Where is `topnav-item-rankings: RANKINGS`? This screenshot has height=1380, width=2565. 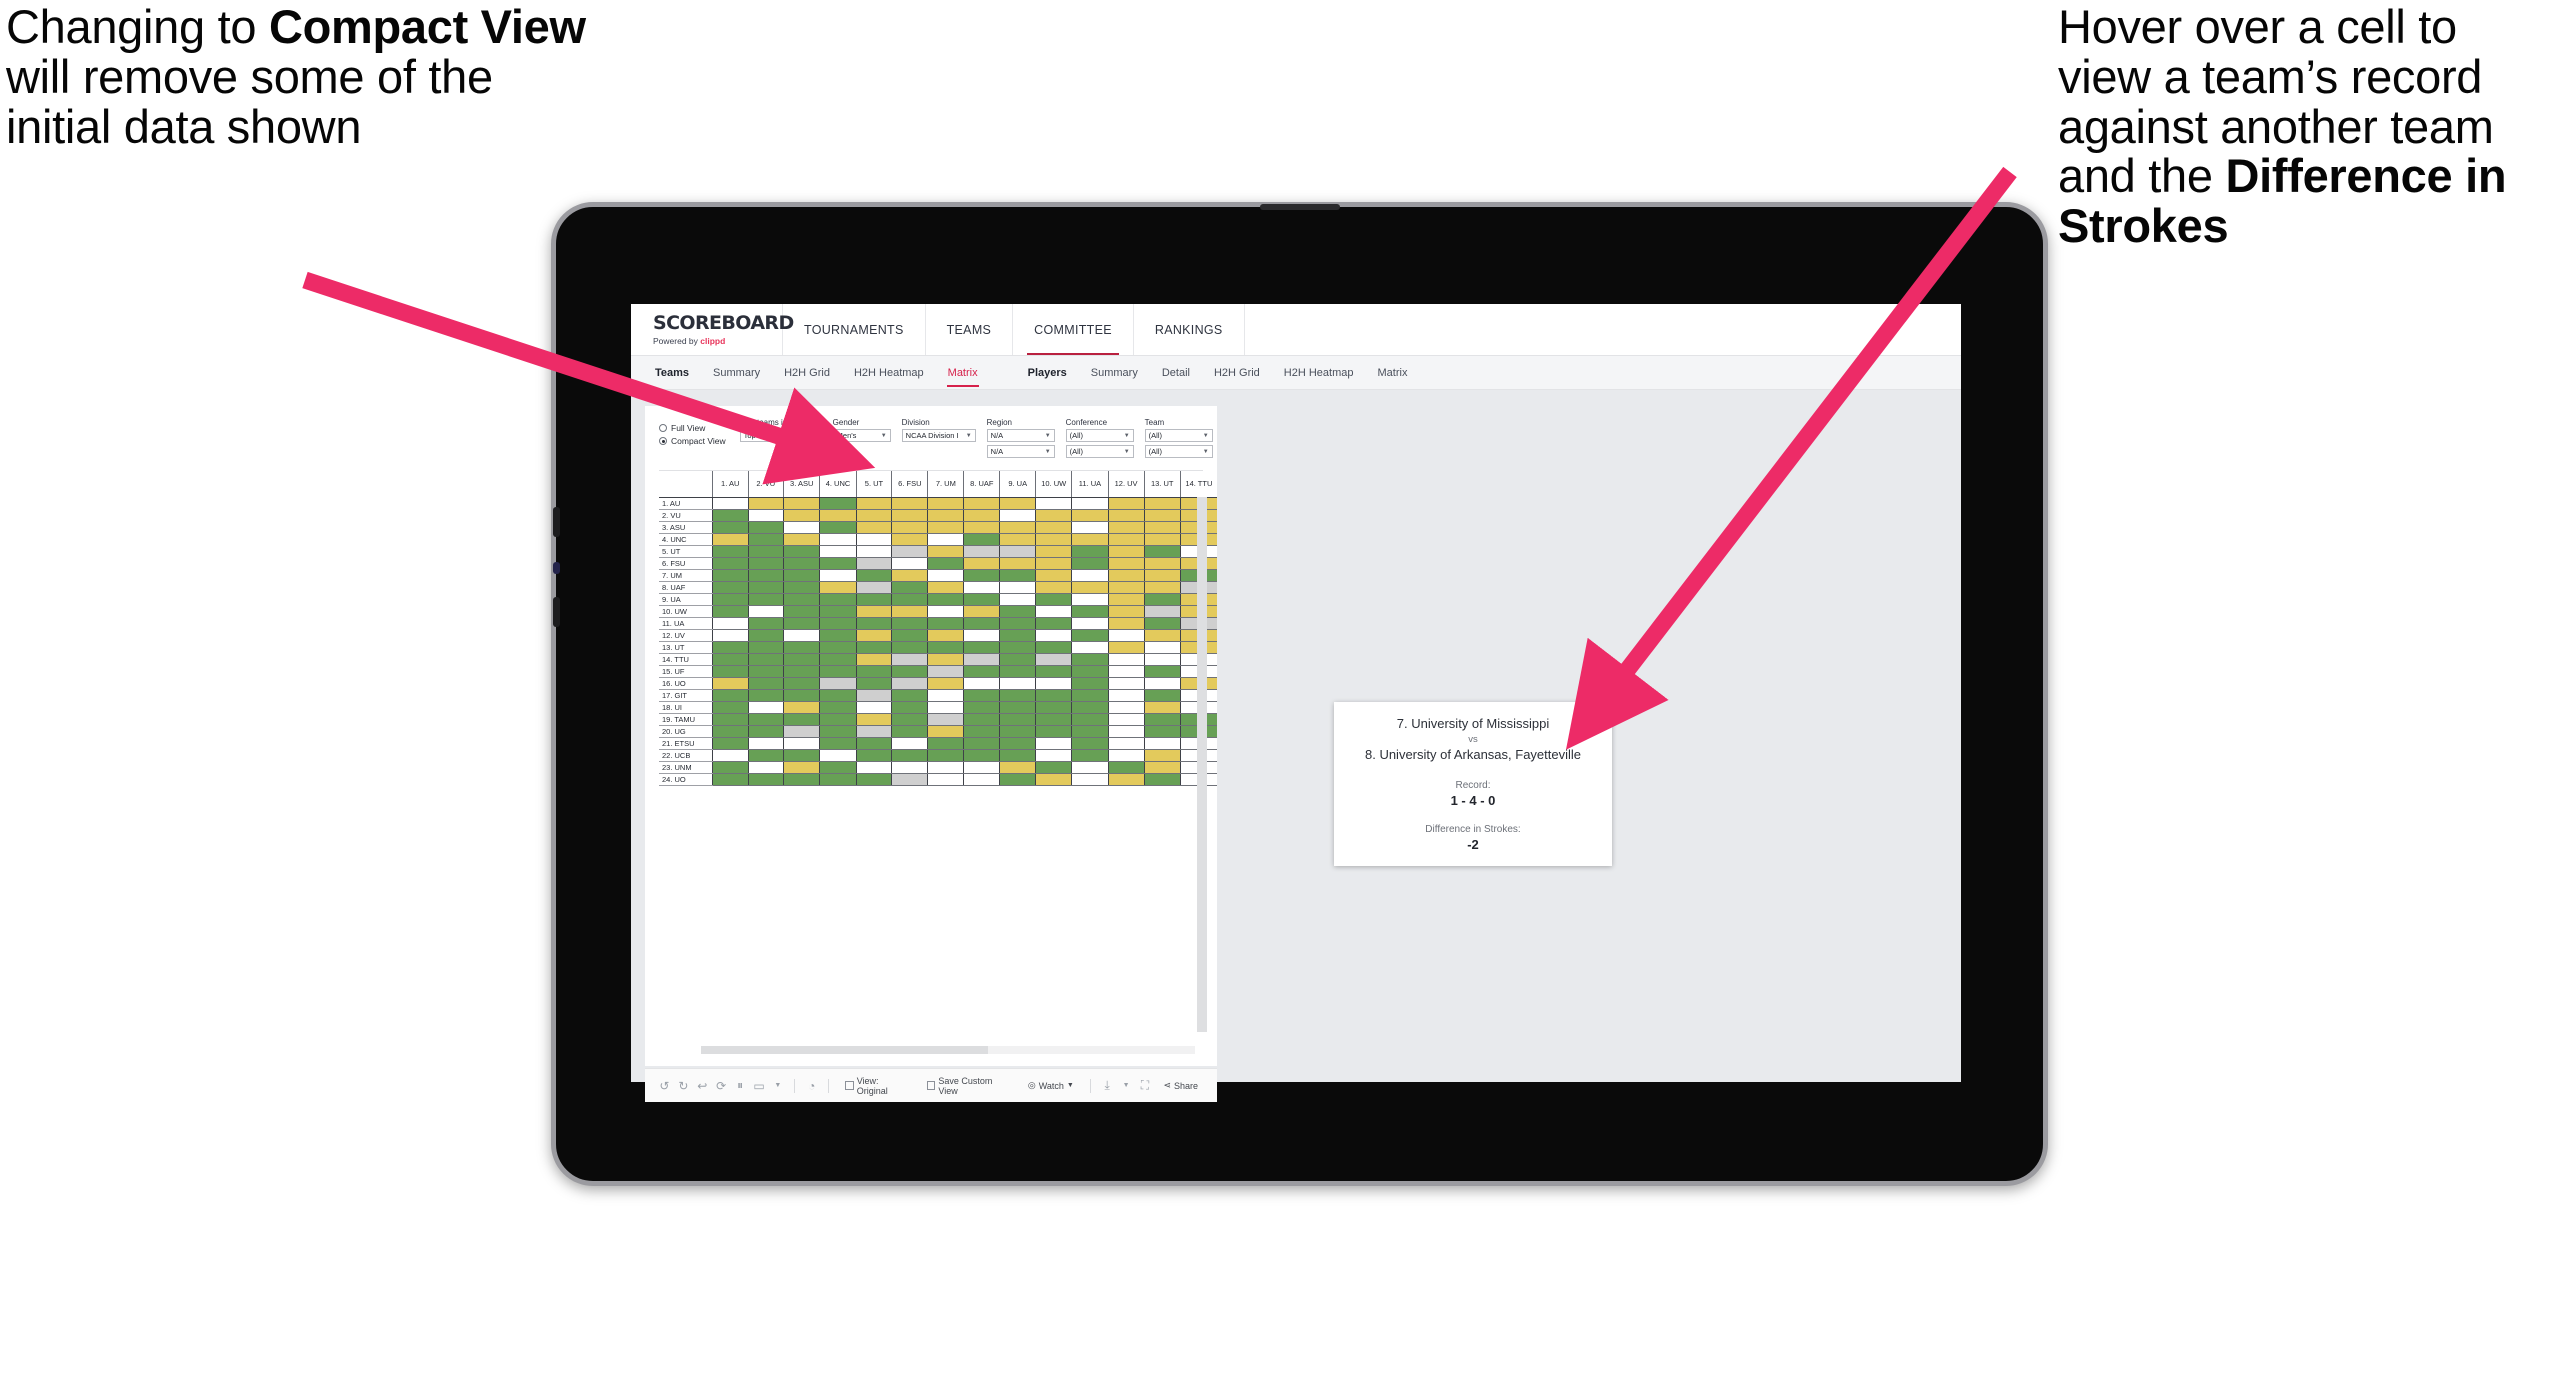
topnav-item-rankings: RANKINGS is located at coordinates (1189, 329).